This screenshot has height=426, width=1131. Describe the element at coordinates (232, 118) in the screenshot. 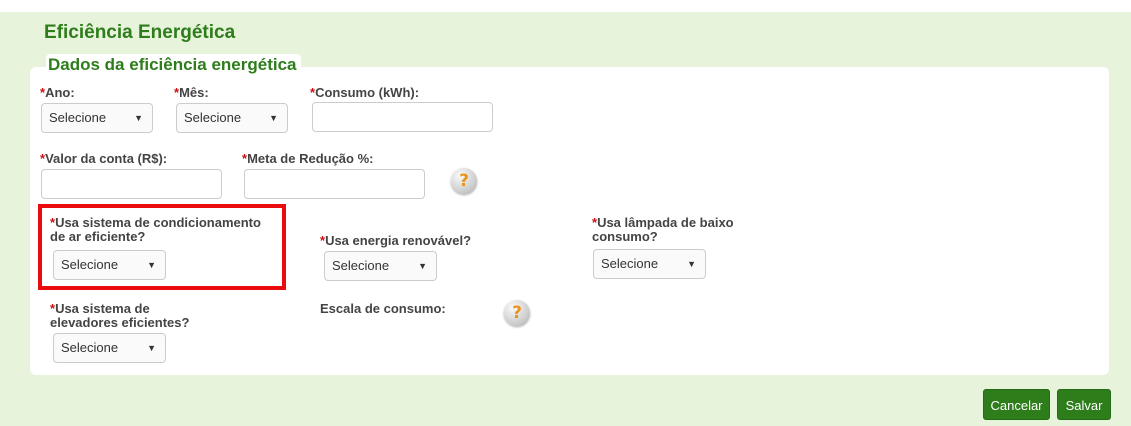

I see `mes-select: Selecione ▼` at that location.